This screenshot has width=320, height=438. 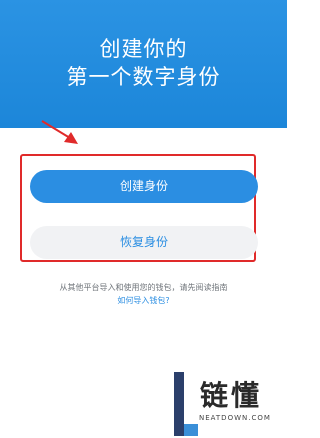 What do you see at coordinates (143, 49) in the screenshot?
I see `hero-title-line1: 创建你的` at bounding box center [143, 49].